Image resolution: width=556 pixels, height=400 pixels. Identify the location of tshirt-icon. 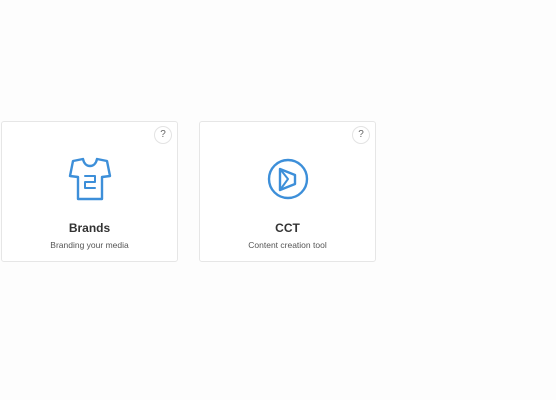
(90, 179).